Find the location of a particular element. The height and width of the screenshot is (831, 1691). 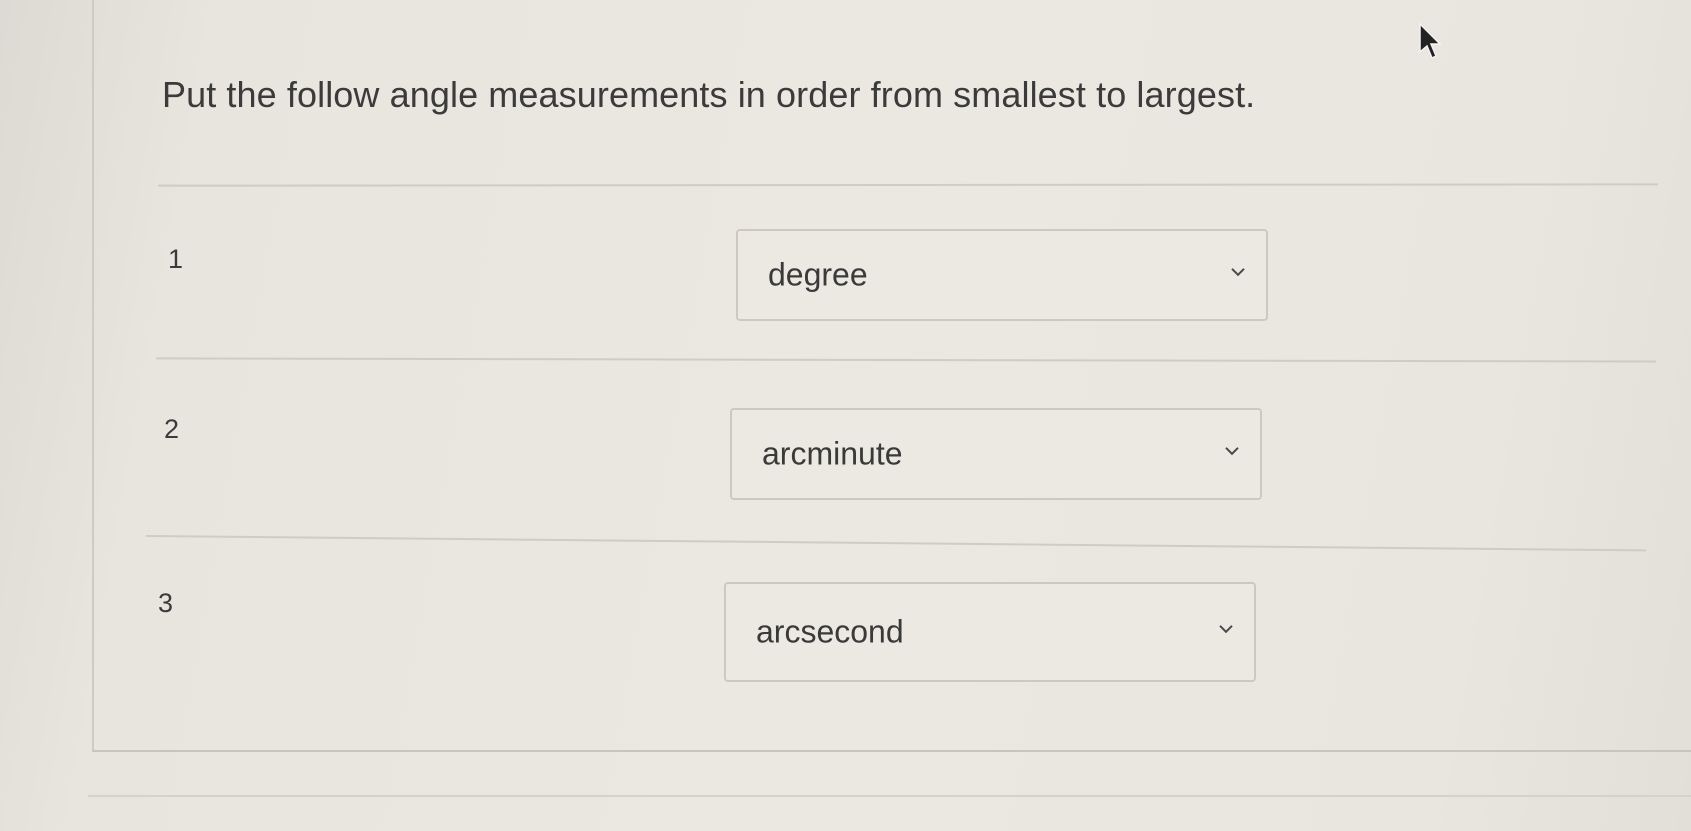

order-select-1: degree is located at coordinates (1002, 275).